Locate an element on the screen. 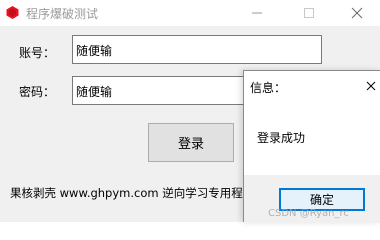 The height and width of the screenshot is (240, 380). account-label: 账号： is located at coordinates (37, 53).